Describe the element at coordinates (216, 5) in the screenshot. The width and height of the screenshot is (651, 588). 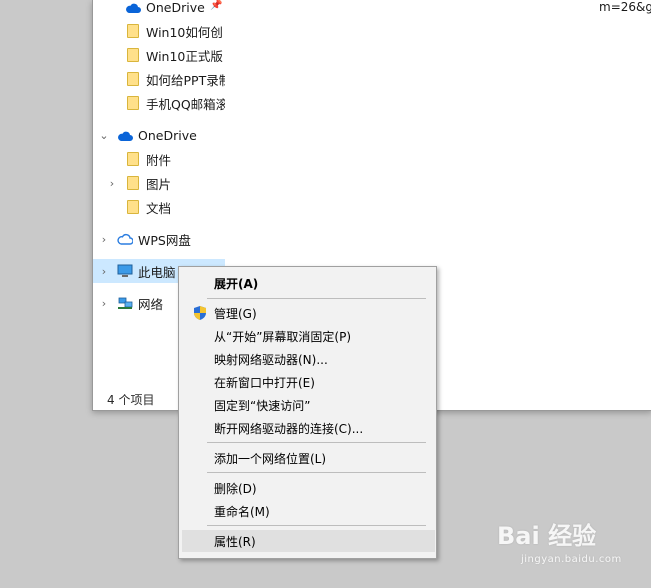
I see `pin-icon: 📌` at that location.